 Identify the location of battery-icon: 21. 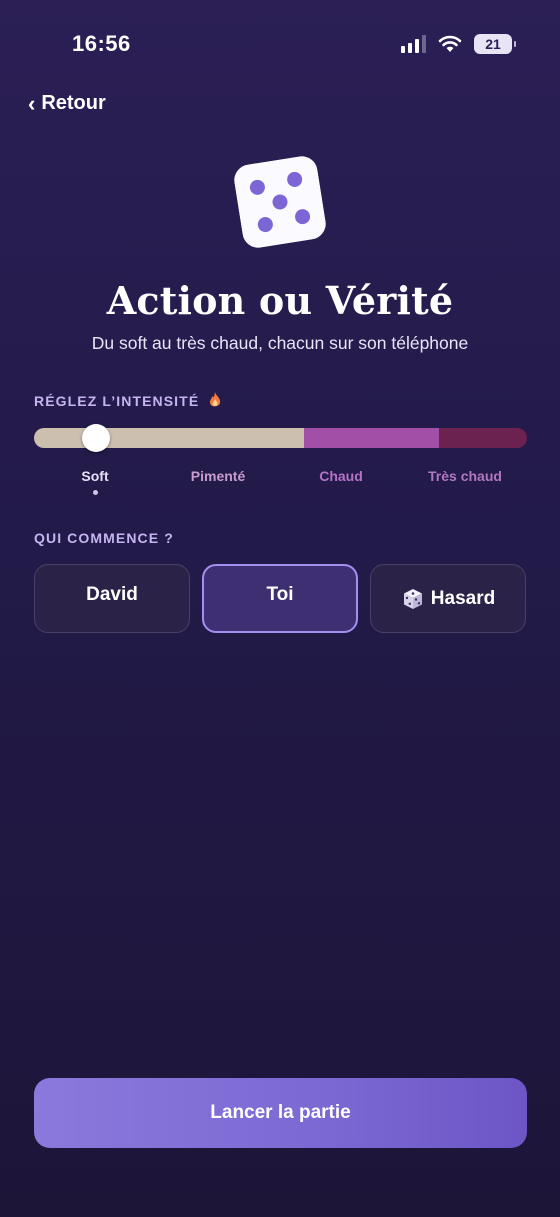
(495, 44).